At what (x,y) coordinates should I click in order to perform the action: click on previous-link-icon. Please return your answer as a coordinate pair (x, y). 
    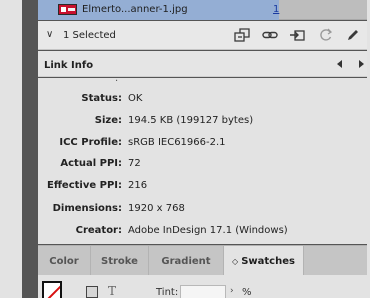
    Looking at the image, I should click on (339, 64).